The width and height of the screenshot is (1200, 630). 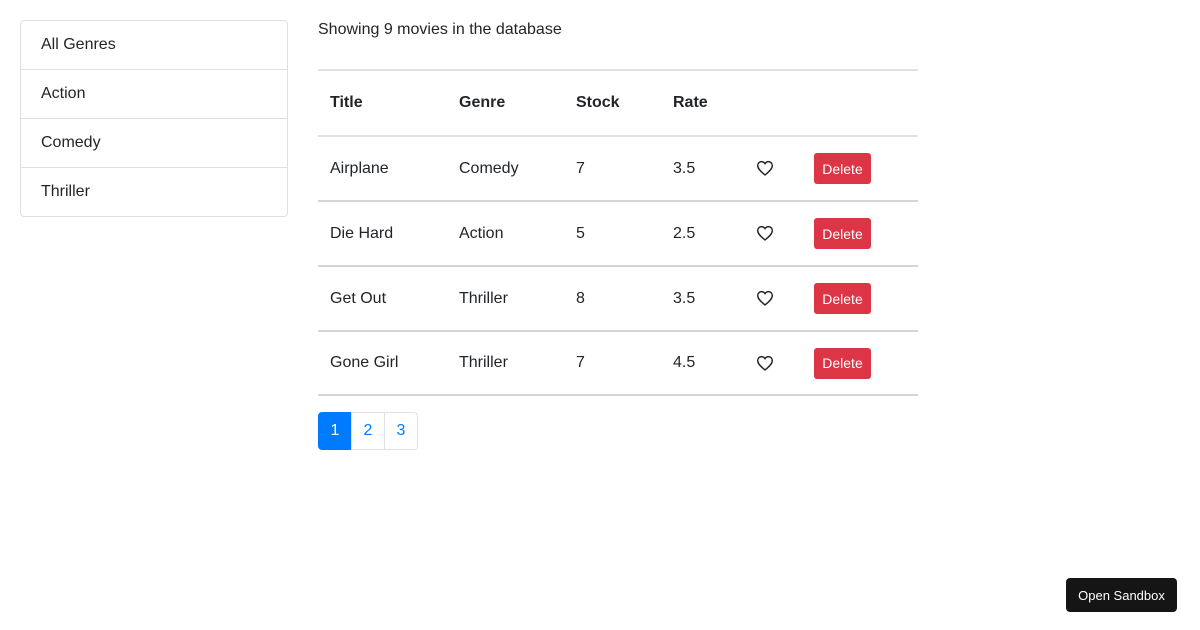 What do you see at coordinates (401, 431) in the screenshot?
I see `page-link-3: 3` at bounding box center [401, 431].